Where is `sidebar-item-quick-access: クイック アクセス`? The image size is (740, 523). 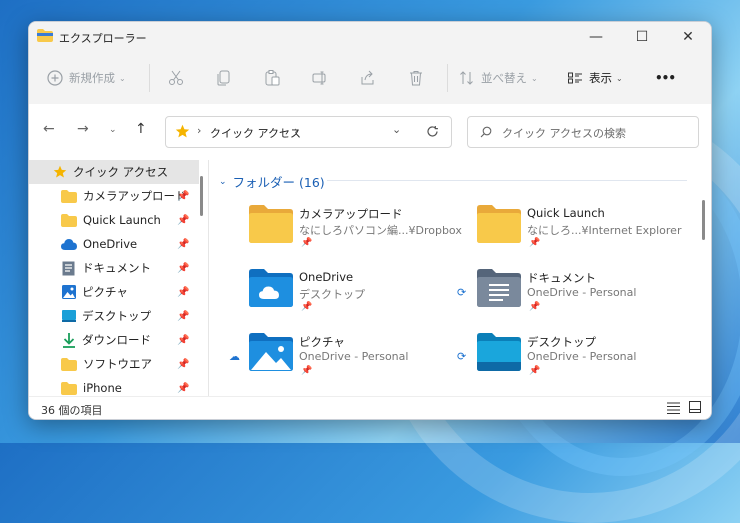
sidebar-item-quick-access: クイック アクセス is located at coordinates (114, 172).